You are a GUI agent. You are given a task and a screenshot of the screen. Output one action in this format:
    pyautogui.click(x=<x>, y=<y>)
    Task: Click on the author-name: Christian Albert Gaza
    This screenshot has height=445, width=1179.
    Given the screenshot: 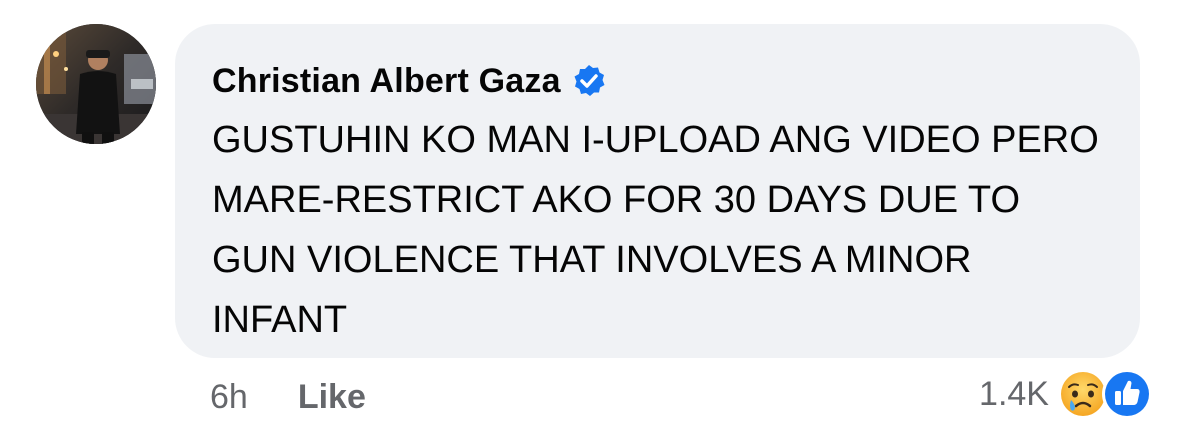 What is the action you would take?
    pyautogui.click(x=386, y=81)
    